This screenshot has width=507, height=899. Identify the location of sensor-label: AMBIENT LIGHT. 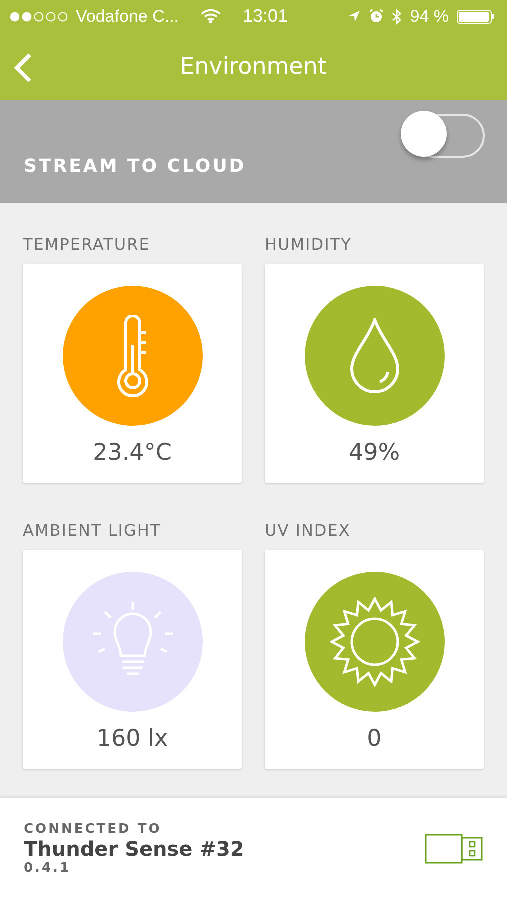
(92, 531).